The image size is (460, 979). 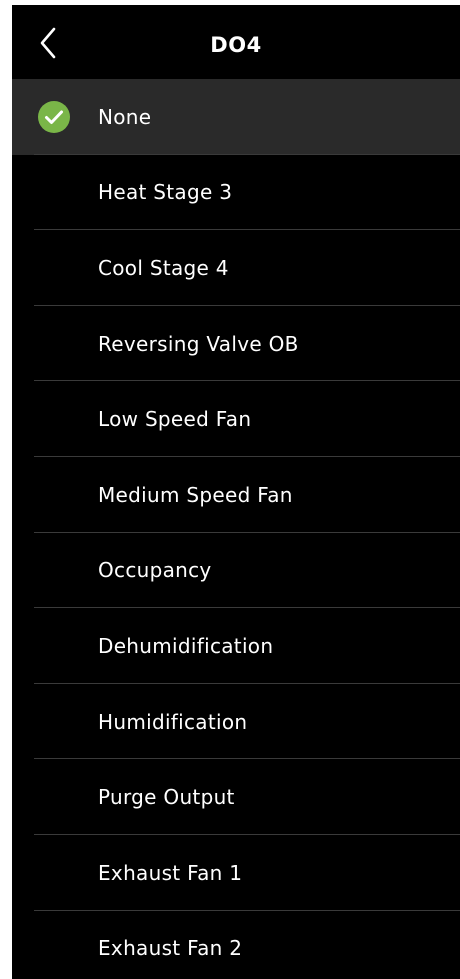 I want to click on option-purge-output: Purge Output, so click(x=236, y=797).